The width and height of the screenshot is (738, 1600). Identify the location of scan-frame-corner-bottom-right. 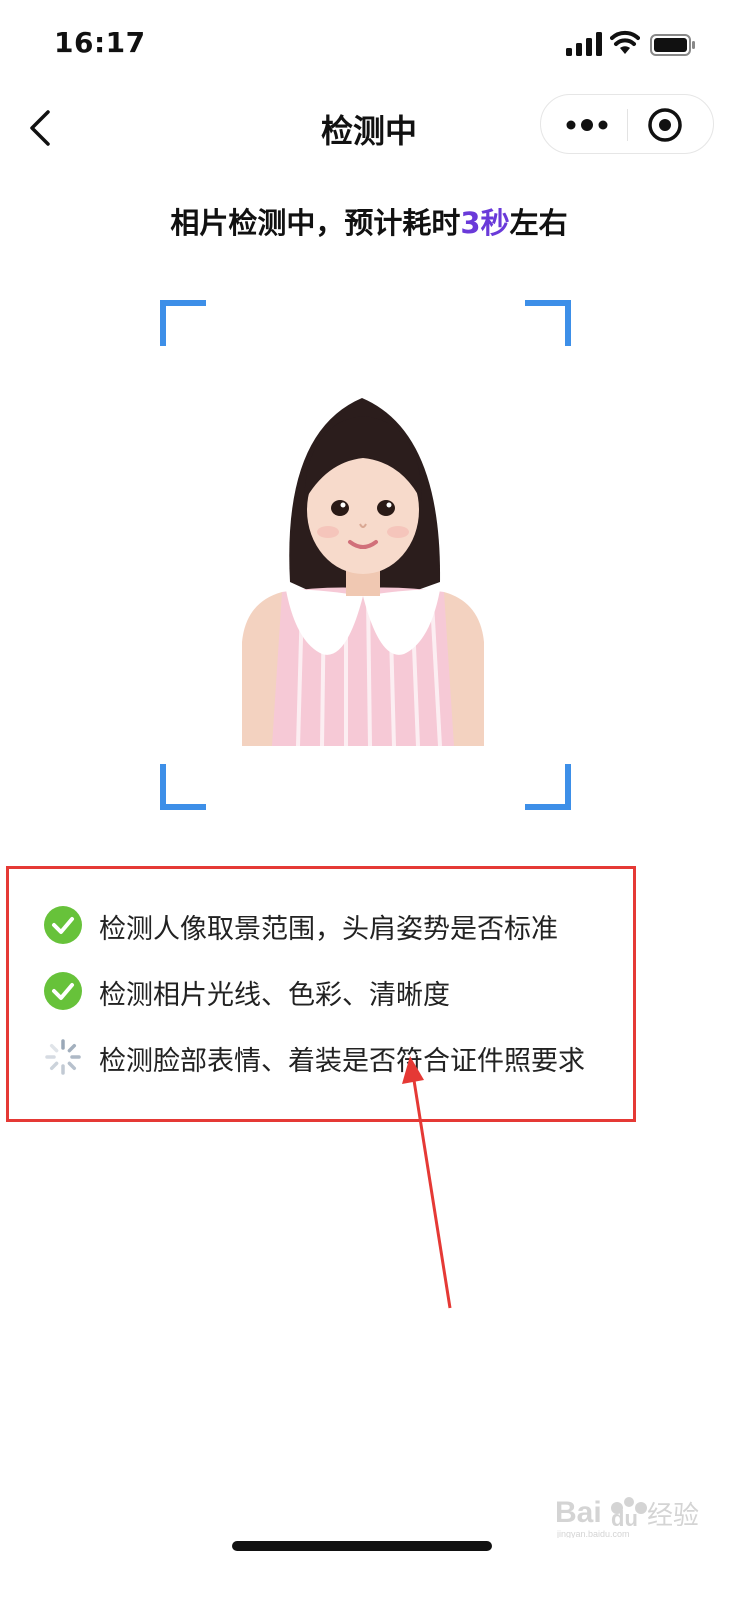
(548, 787).